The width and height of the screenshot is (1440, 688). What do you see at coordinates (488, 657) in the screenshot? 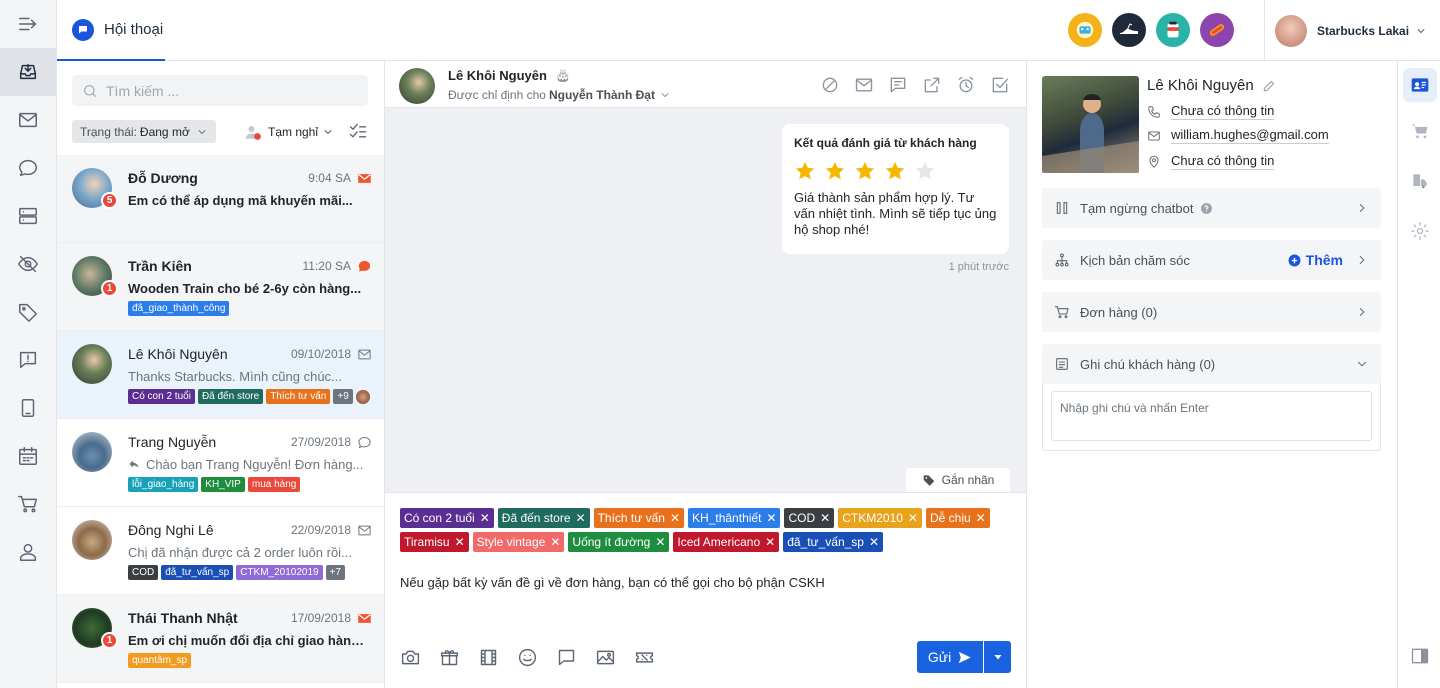
I see `video-film-icon` at bounding box center [488, 657].